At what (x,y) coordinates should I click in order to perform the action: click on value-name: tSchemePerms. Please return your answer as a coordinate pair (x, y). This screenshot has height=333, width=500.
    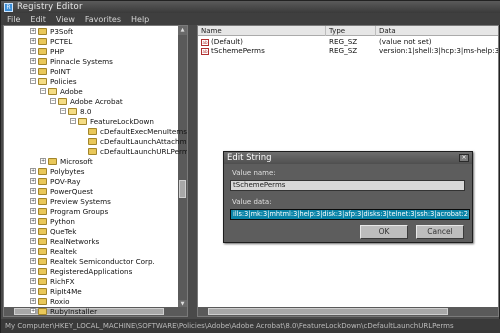
    Looking at the image, I should click on (238, 50).